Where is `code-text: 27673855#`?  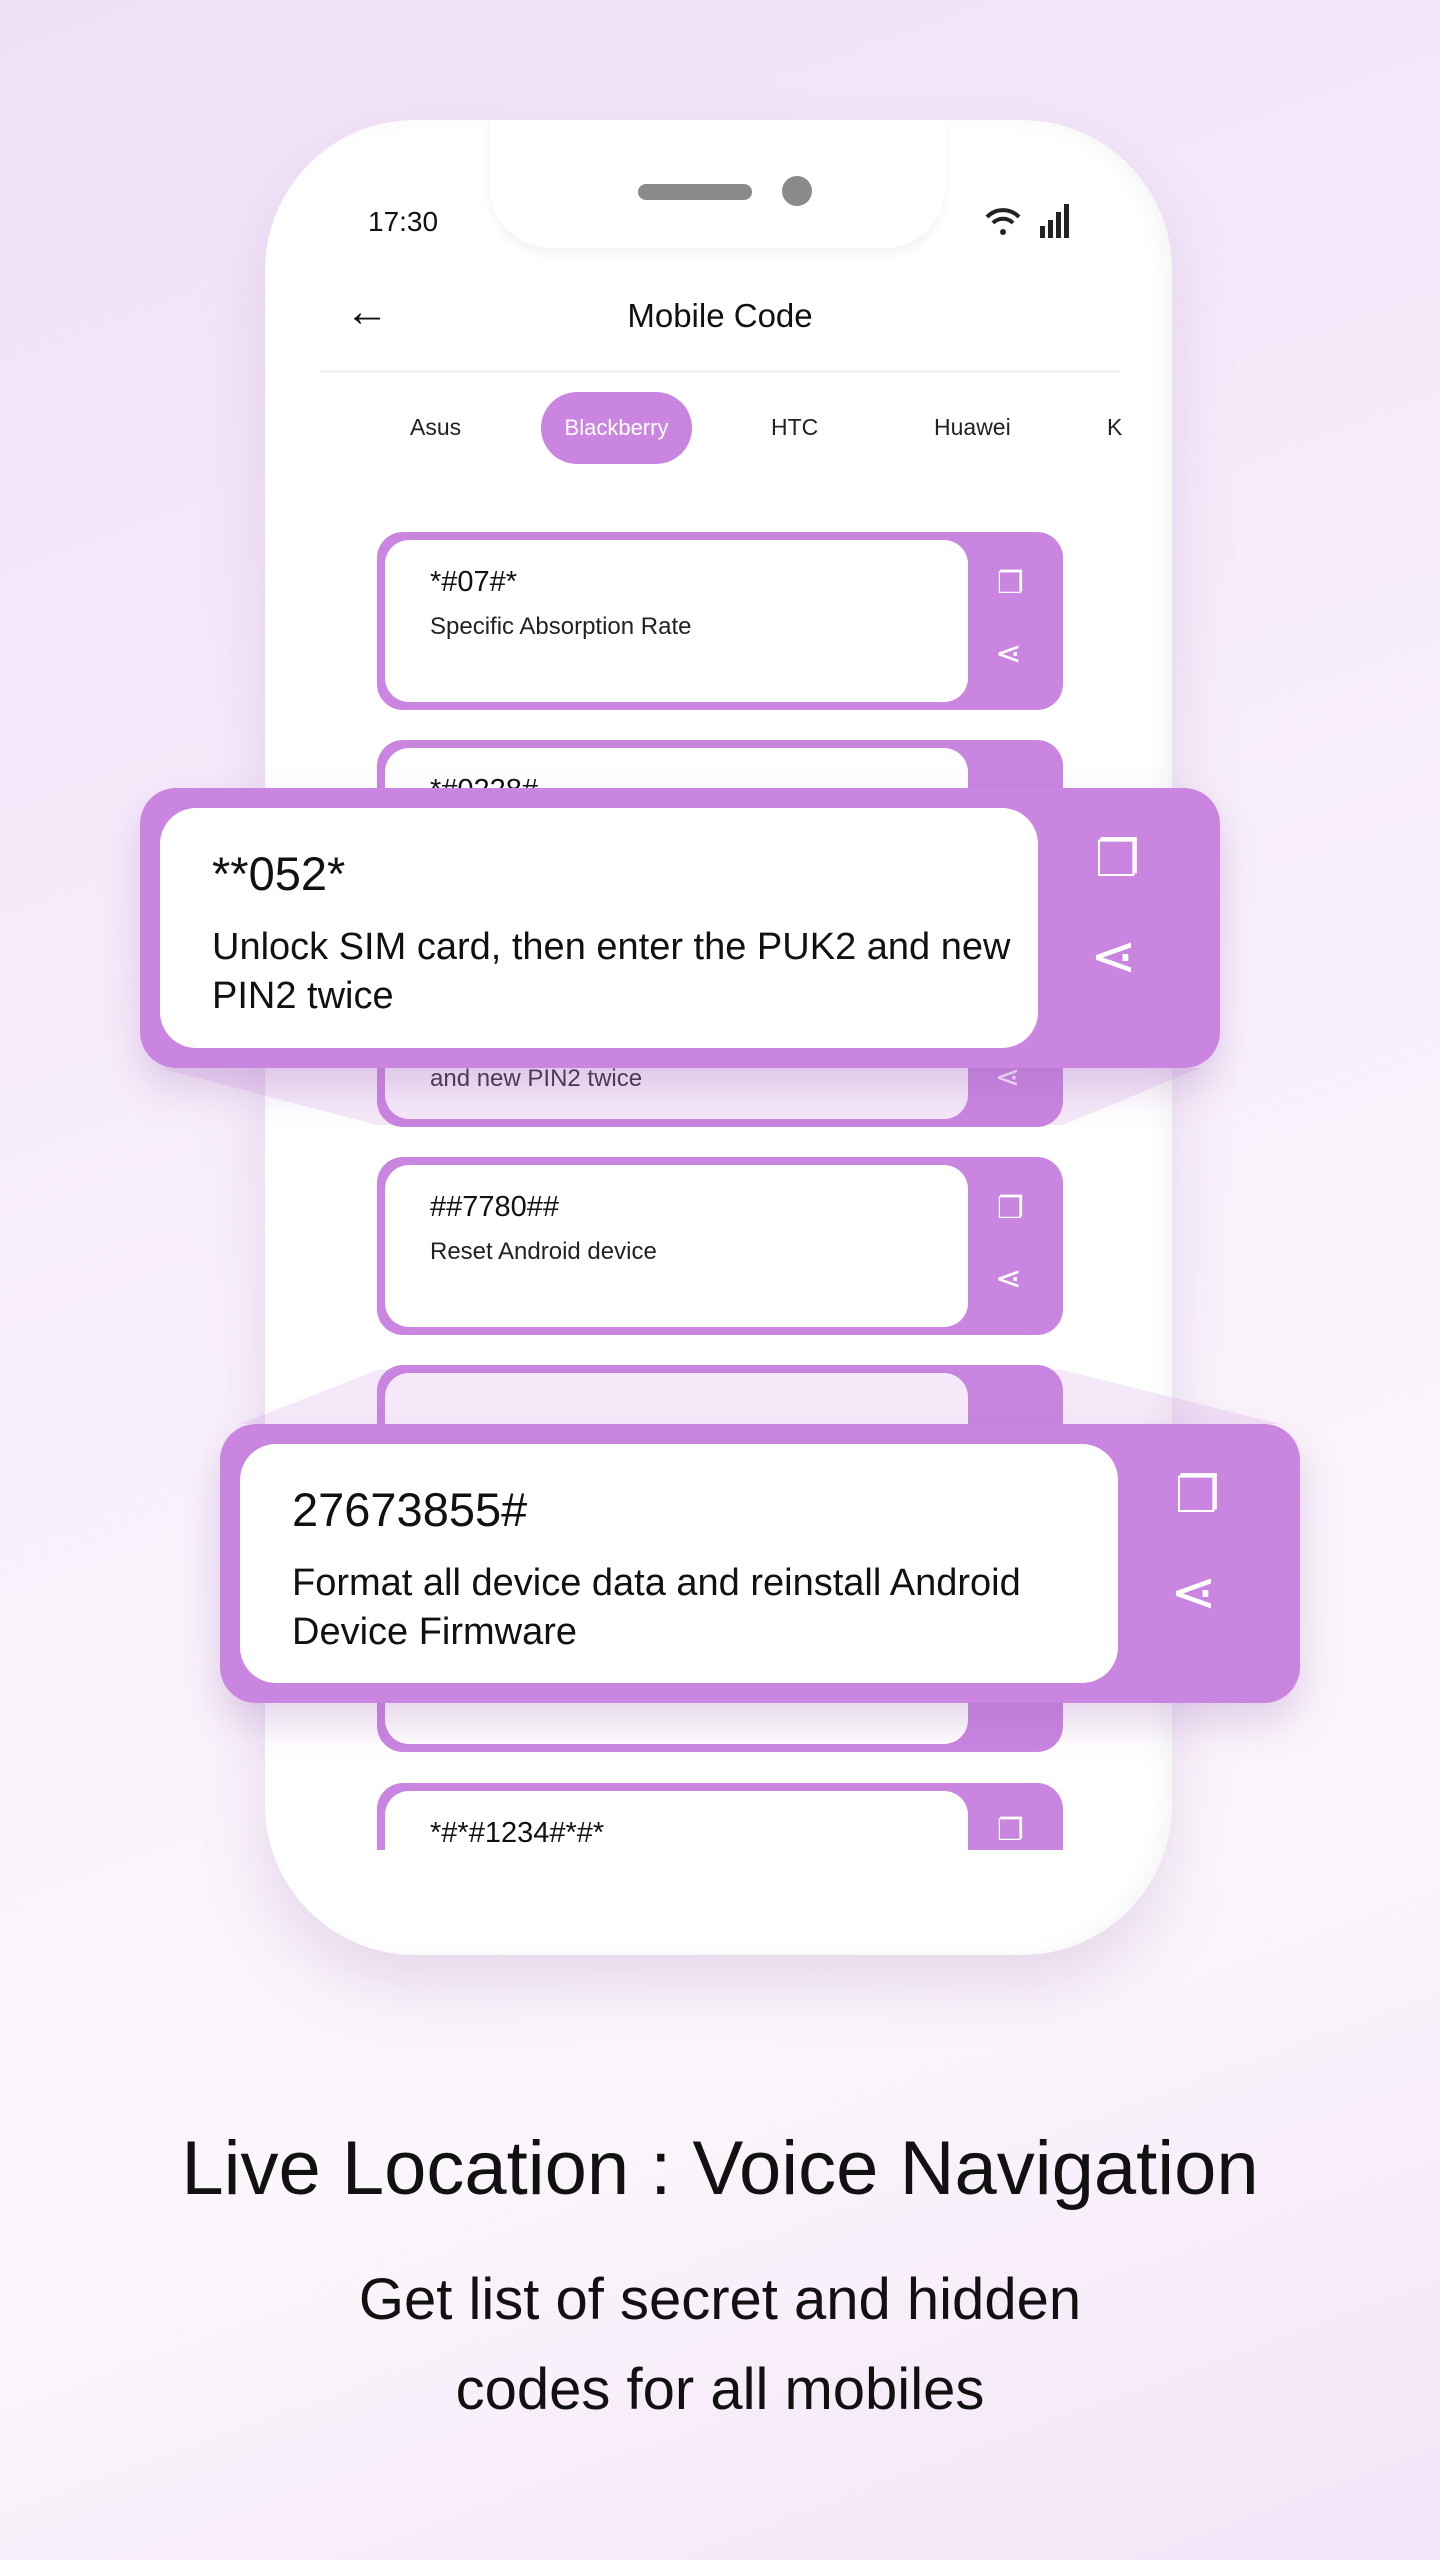
code-text: 27673855# is located at coordinates (410, 1509).